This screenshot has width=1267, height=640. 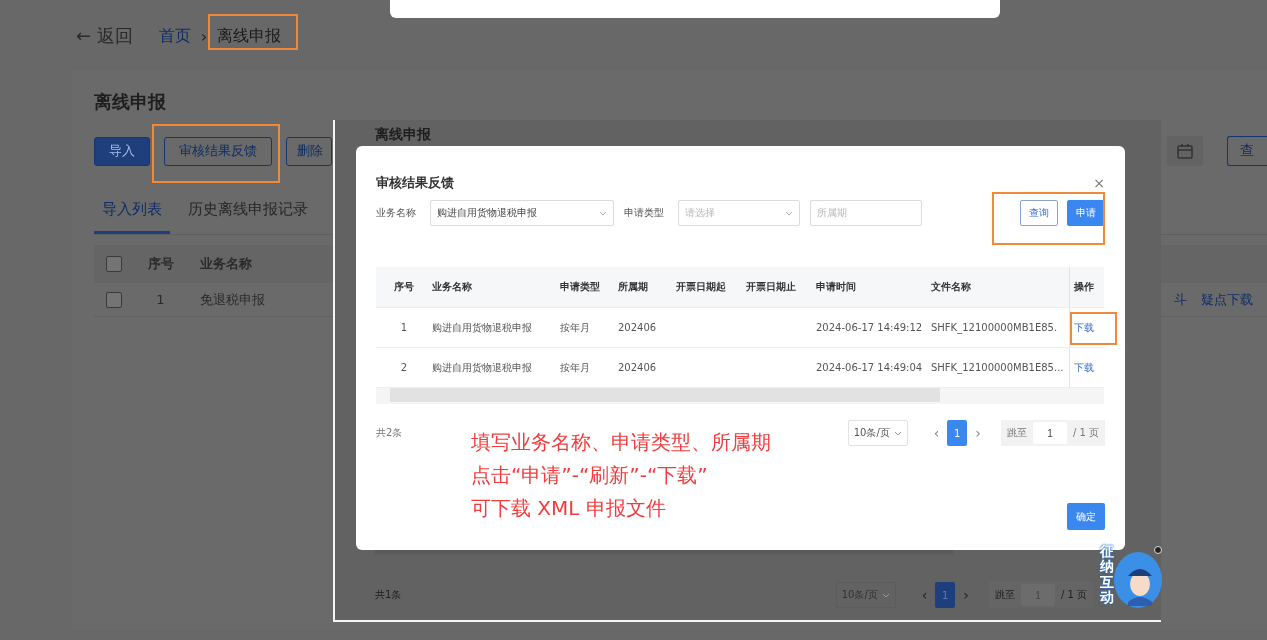 I want to click on column-header: 所属期, so click(x=643, y=287).